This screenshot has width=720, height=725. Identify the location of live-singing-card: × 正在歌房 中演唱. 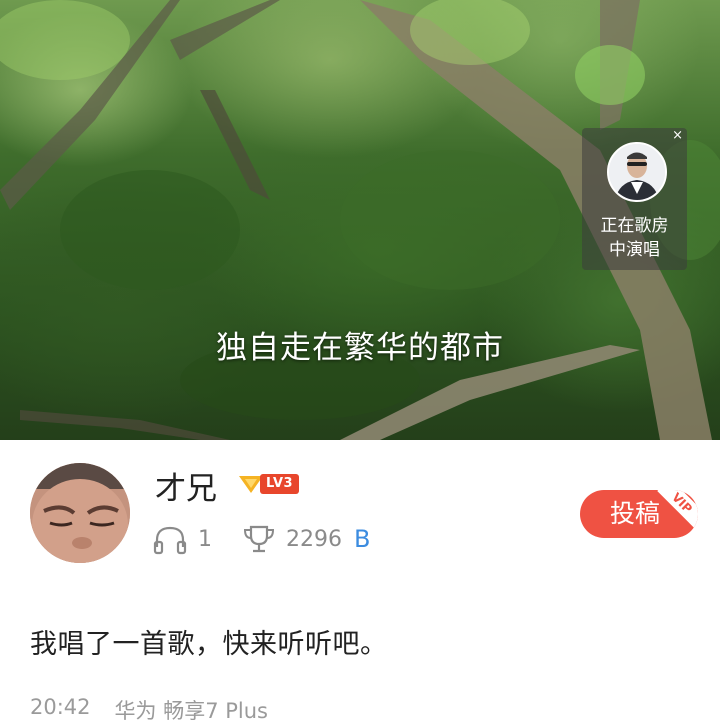
(634, 199).